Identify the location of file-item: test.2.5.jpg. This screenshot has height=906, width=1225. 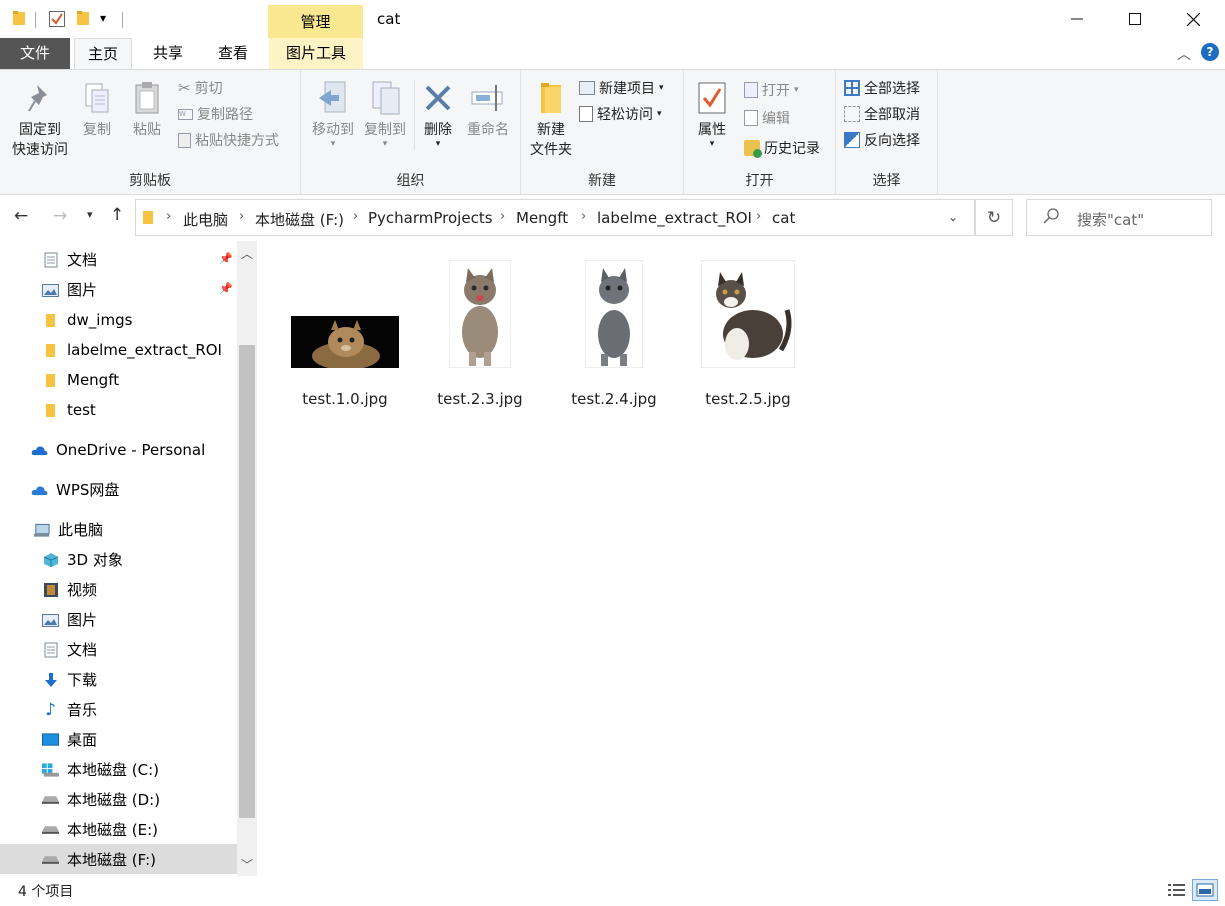
(748, 335).